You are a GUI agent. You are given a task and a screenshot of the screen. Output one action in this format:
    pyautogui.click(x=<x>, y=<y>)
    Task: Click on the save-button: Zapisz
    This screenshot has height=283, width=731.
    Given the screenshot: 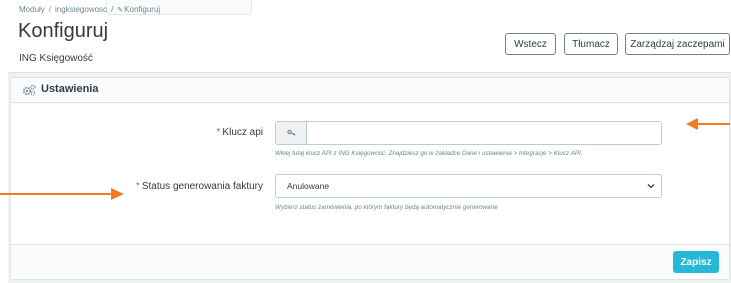 What is the action you would take?
    pyautogui.click(x=696, y=262)
    